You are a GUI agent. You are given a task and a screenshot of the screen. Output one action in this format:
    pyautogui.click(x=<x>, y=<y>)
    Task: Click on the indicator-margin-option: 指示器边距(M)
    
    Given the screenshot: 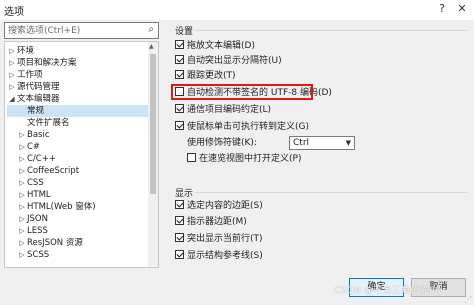 What is the action you would take?
    pyautogui.click(x=211, y=222)
    